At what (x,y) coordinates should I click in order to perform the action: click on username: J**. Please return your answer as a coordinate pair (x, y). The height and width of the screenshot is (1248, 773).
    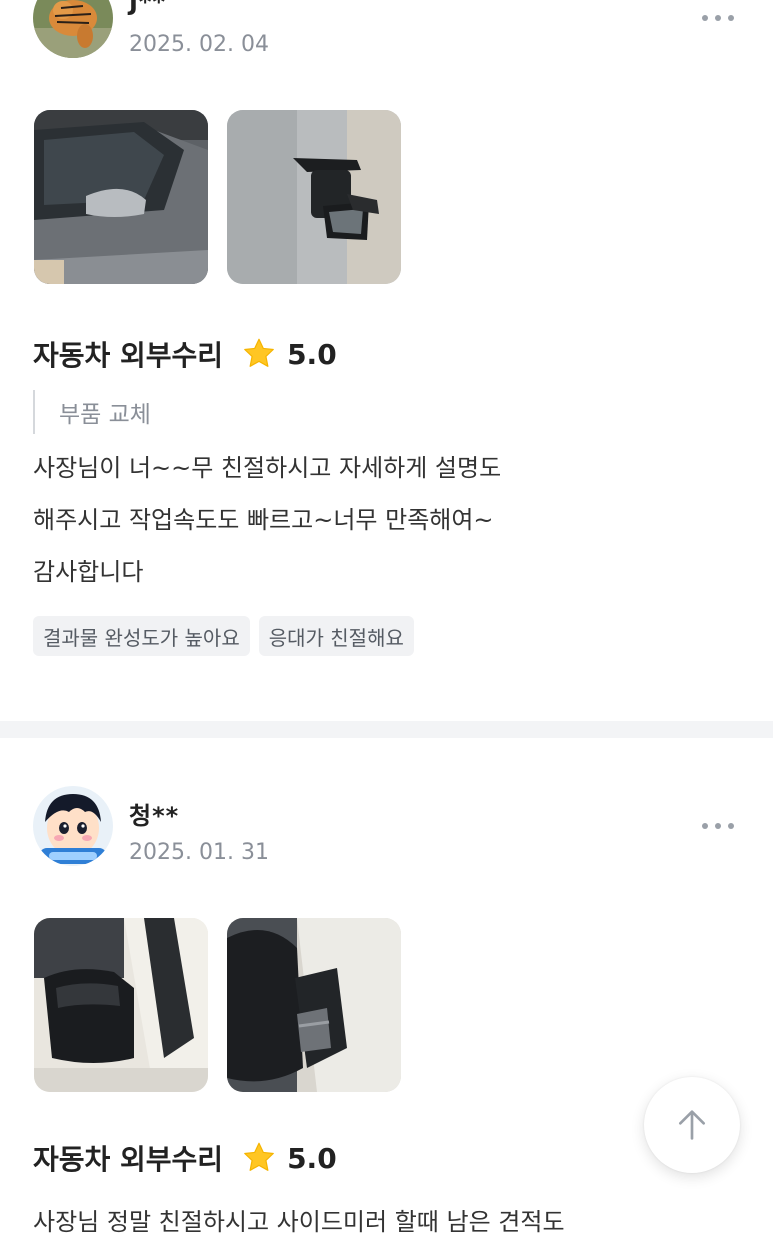
    Looking at the image, I should click on (148, 8).